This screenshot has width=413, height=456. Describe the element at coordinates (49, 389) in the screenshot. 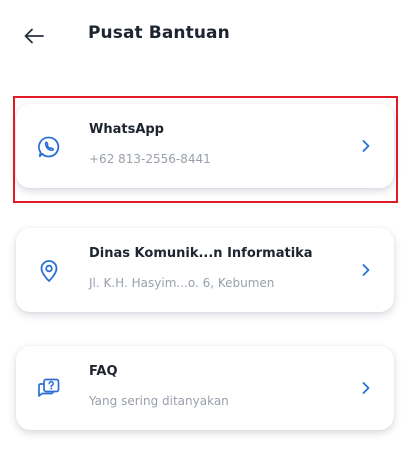

I see `help-chat-icon` at that location.